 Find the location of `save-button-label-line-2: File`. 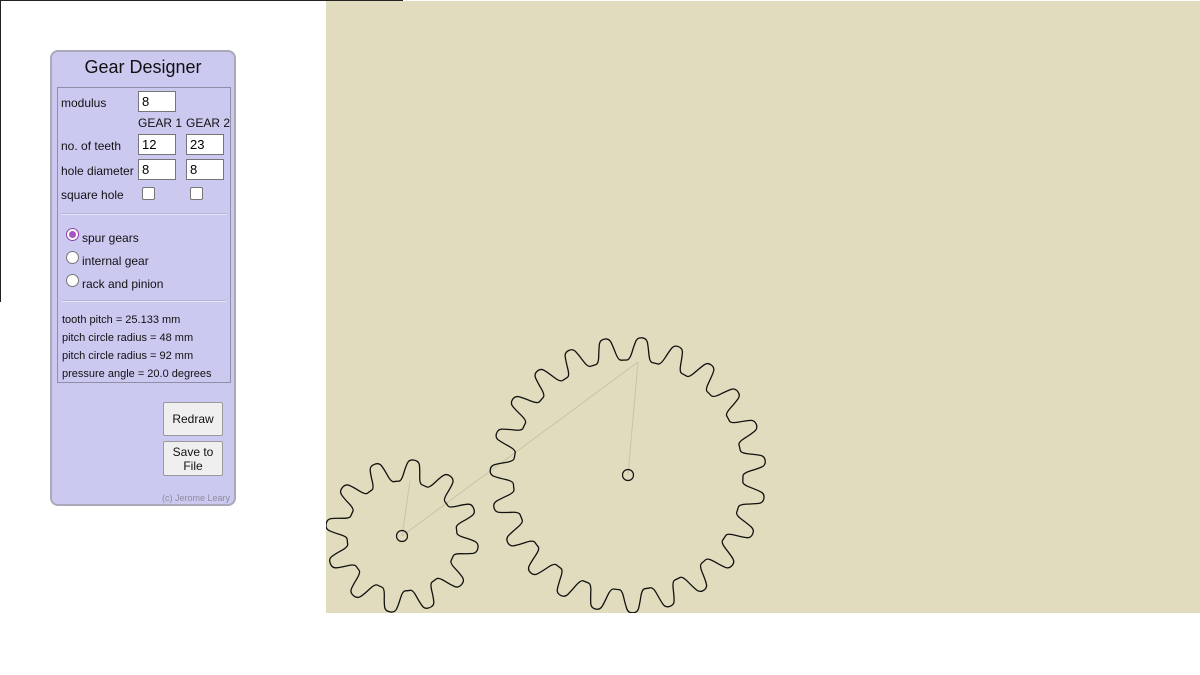

save-button-label-line-2: File is located at coordinates (193, 465).